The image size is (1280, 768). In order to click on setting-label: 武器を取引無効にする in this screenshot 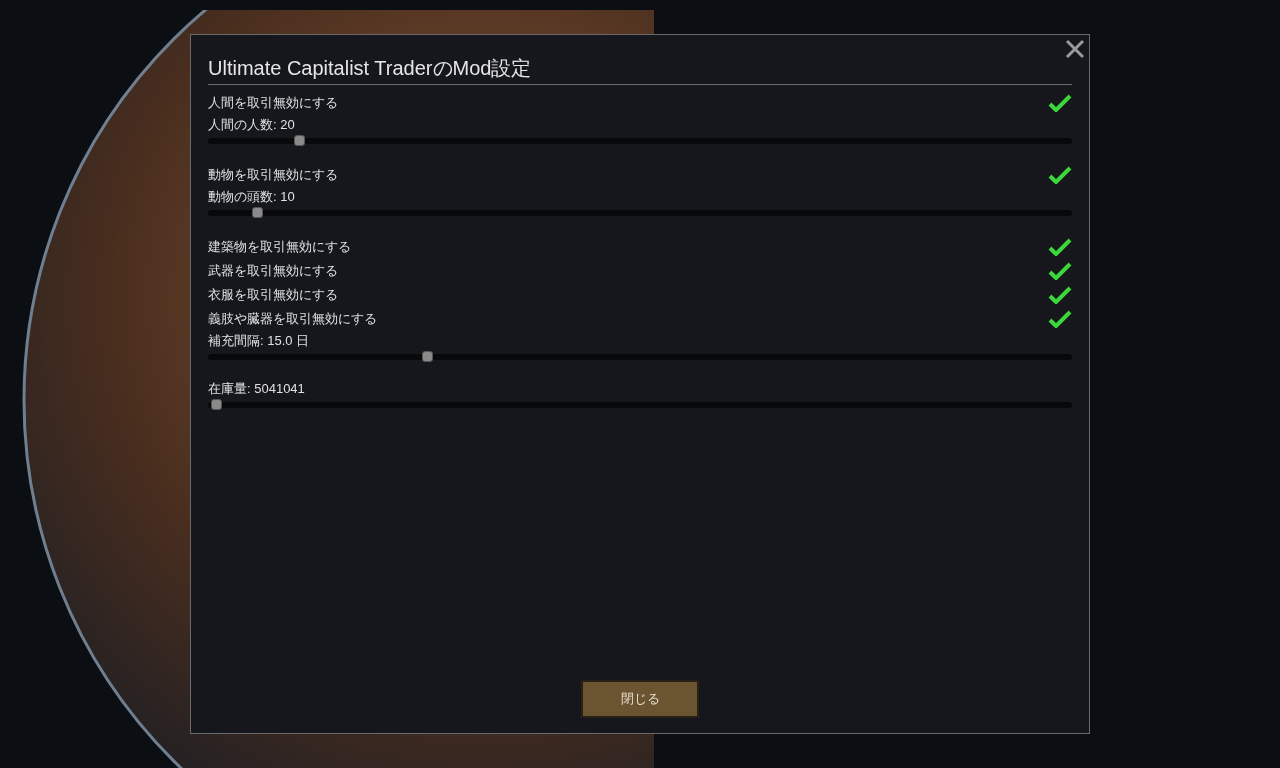, I will do `click(273, 271)`.